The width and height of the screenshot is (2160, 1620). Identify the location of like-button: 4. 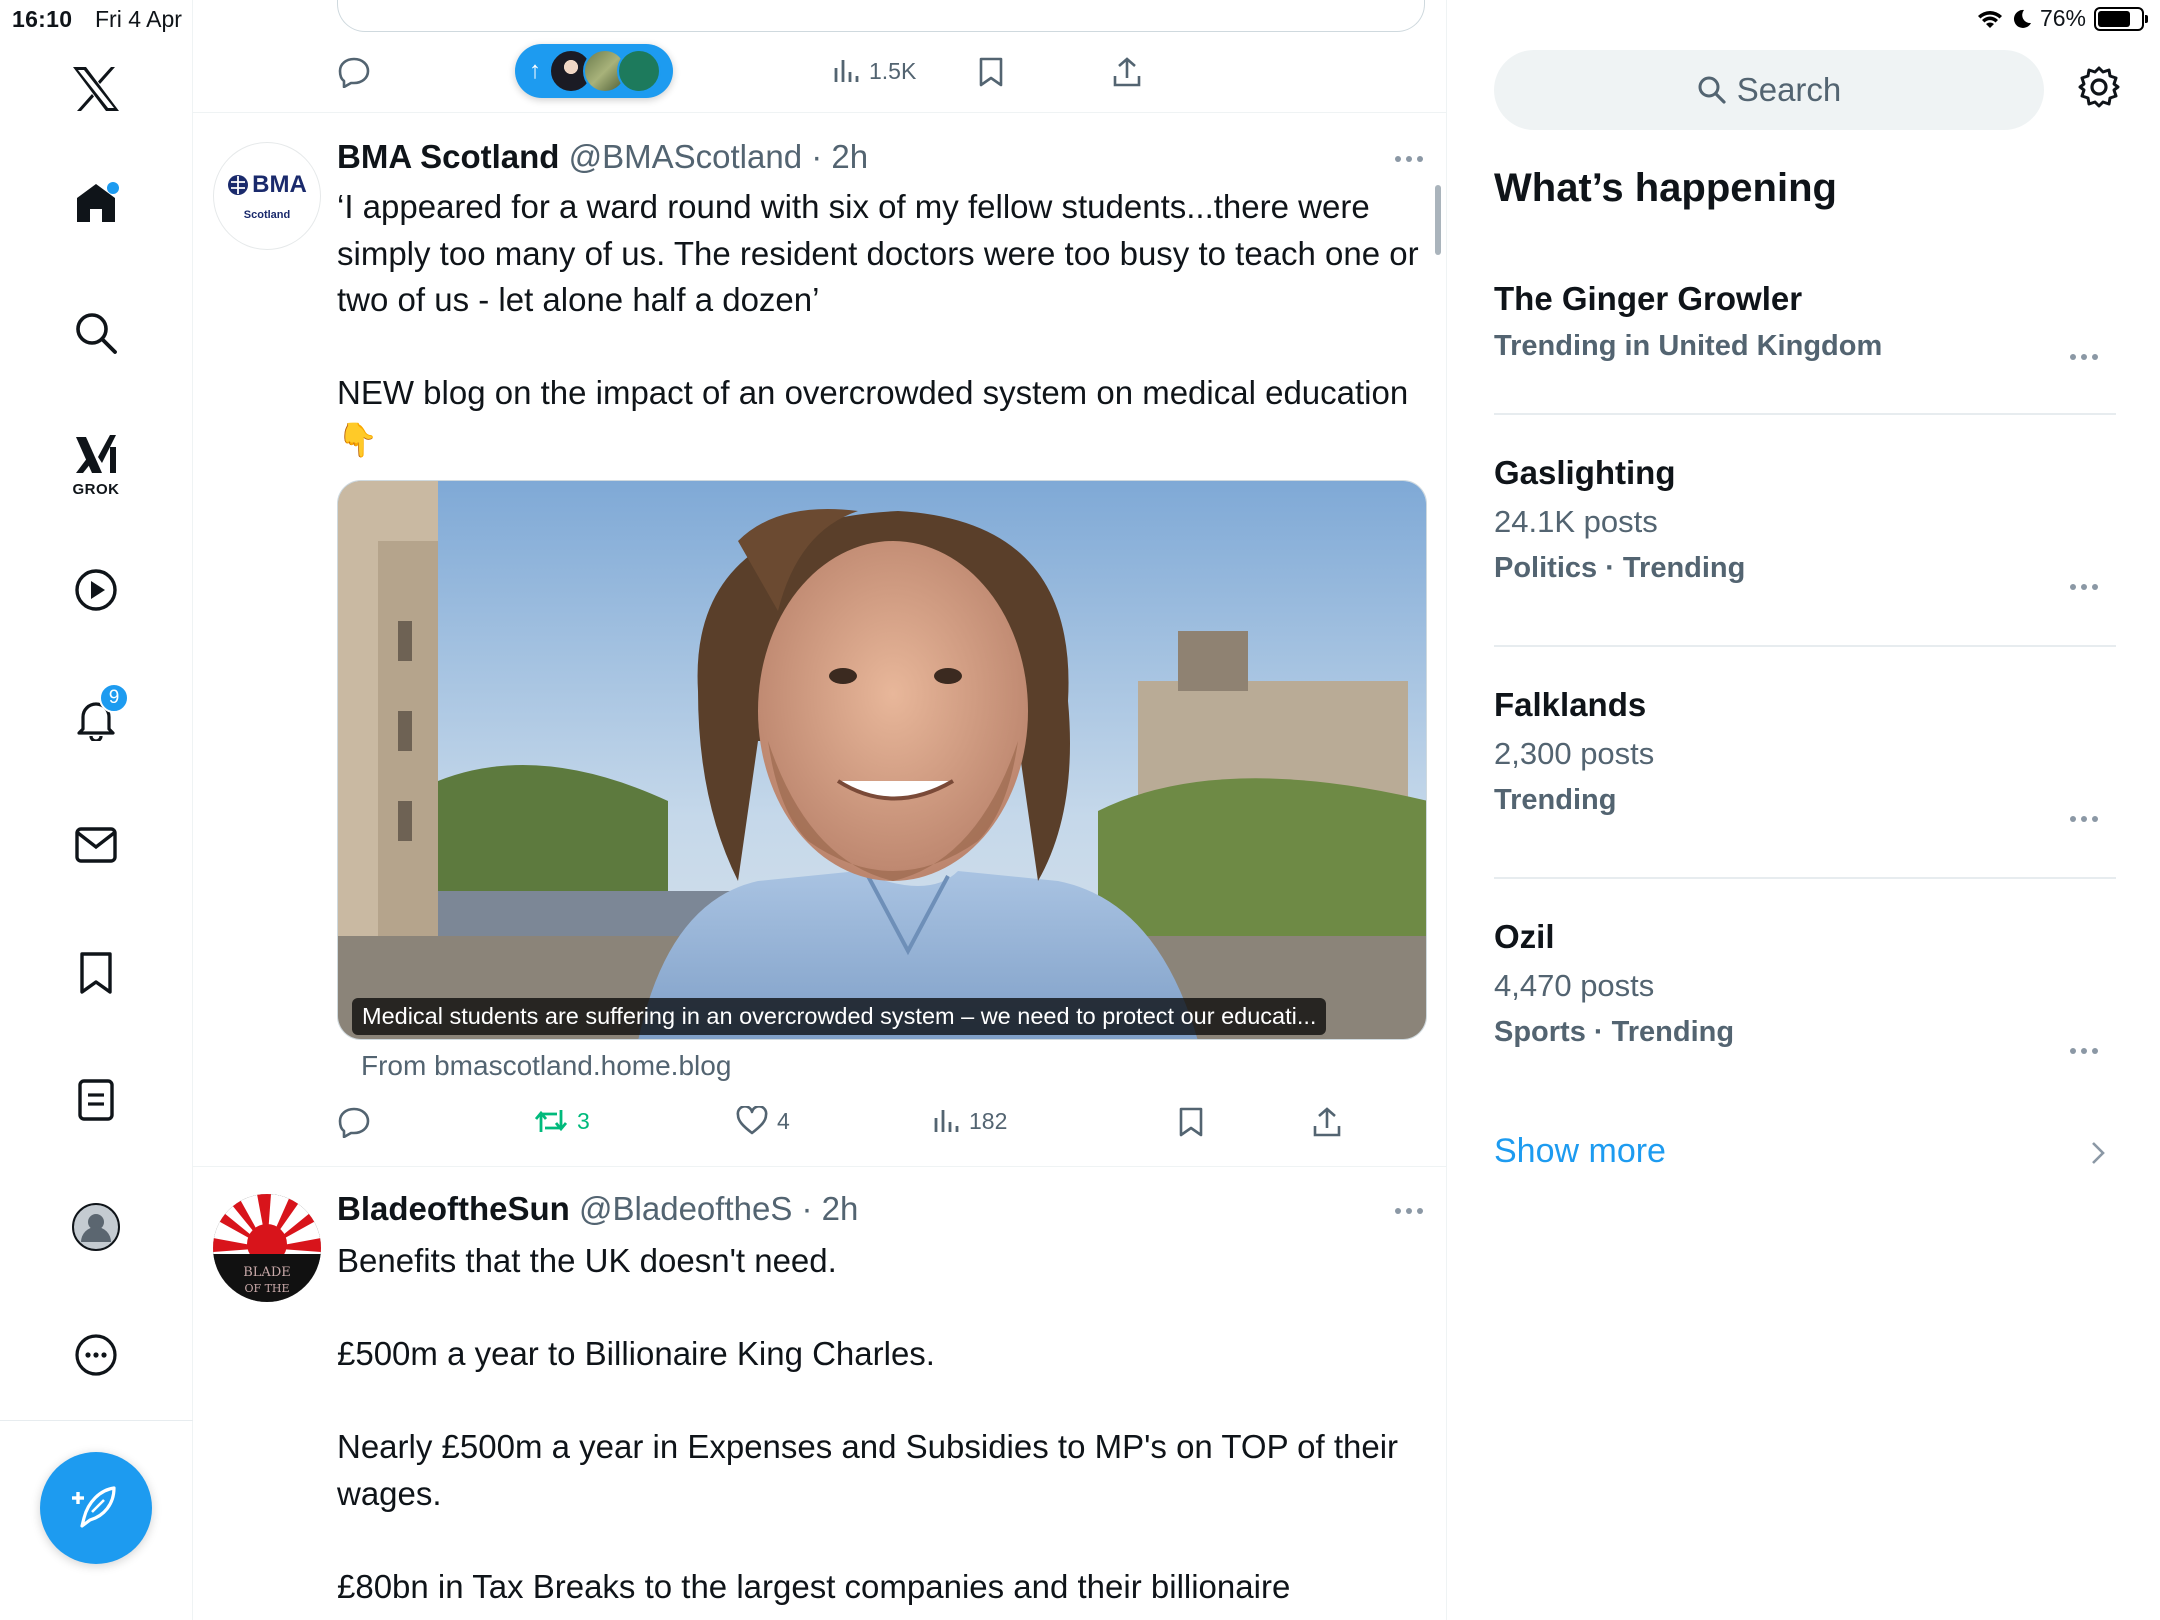
(762, 1121).